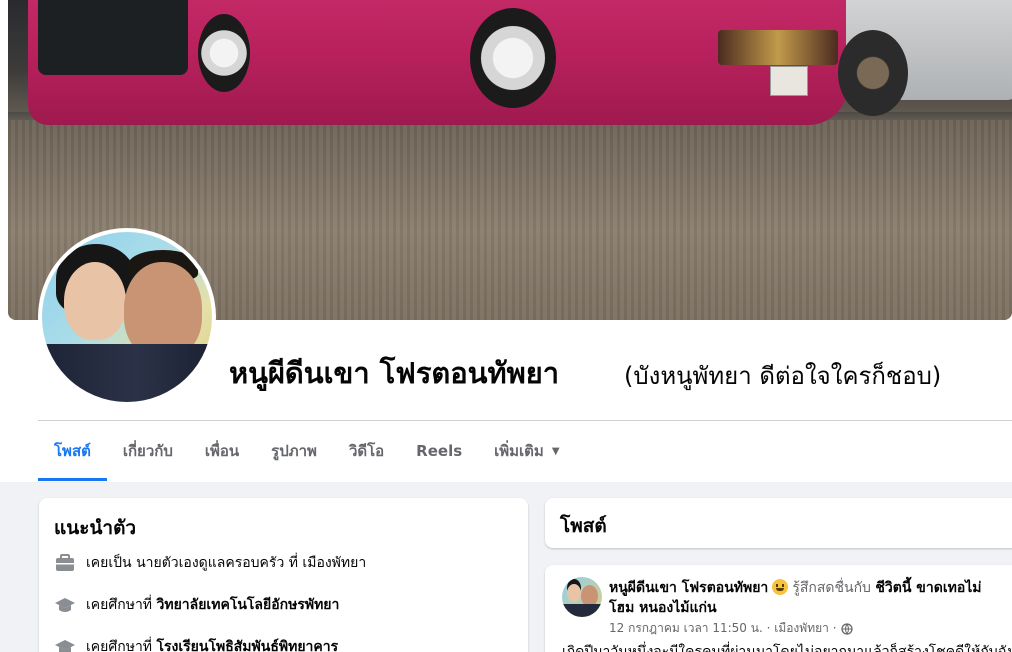  I want to click on profile-alternate-name: (บังหนูพัทยา ดีต่อใจใครก็ชอบ), so click(783, 376).